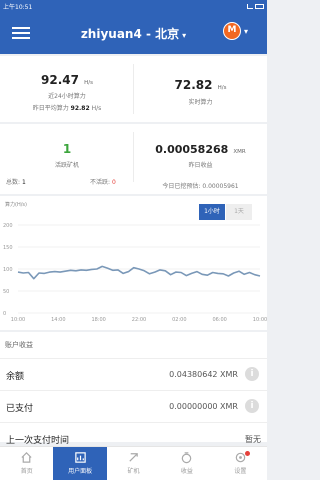 This screenshot has height=480, width=320. What do you see at coordinates (239, 212) in the screenshot?
I see `range-1d-button: 1天` at bounding box center [239, 212].